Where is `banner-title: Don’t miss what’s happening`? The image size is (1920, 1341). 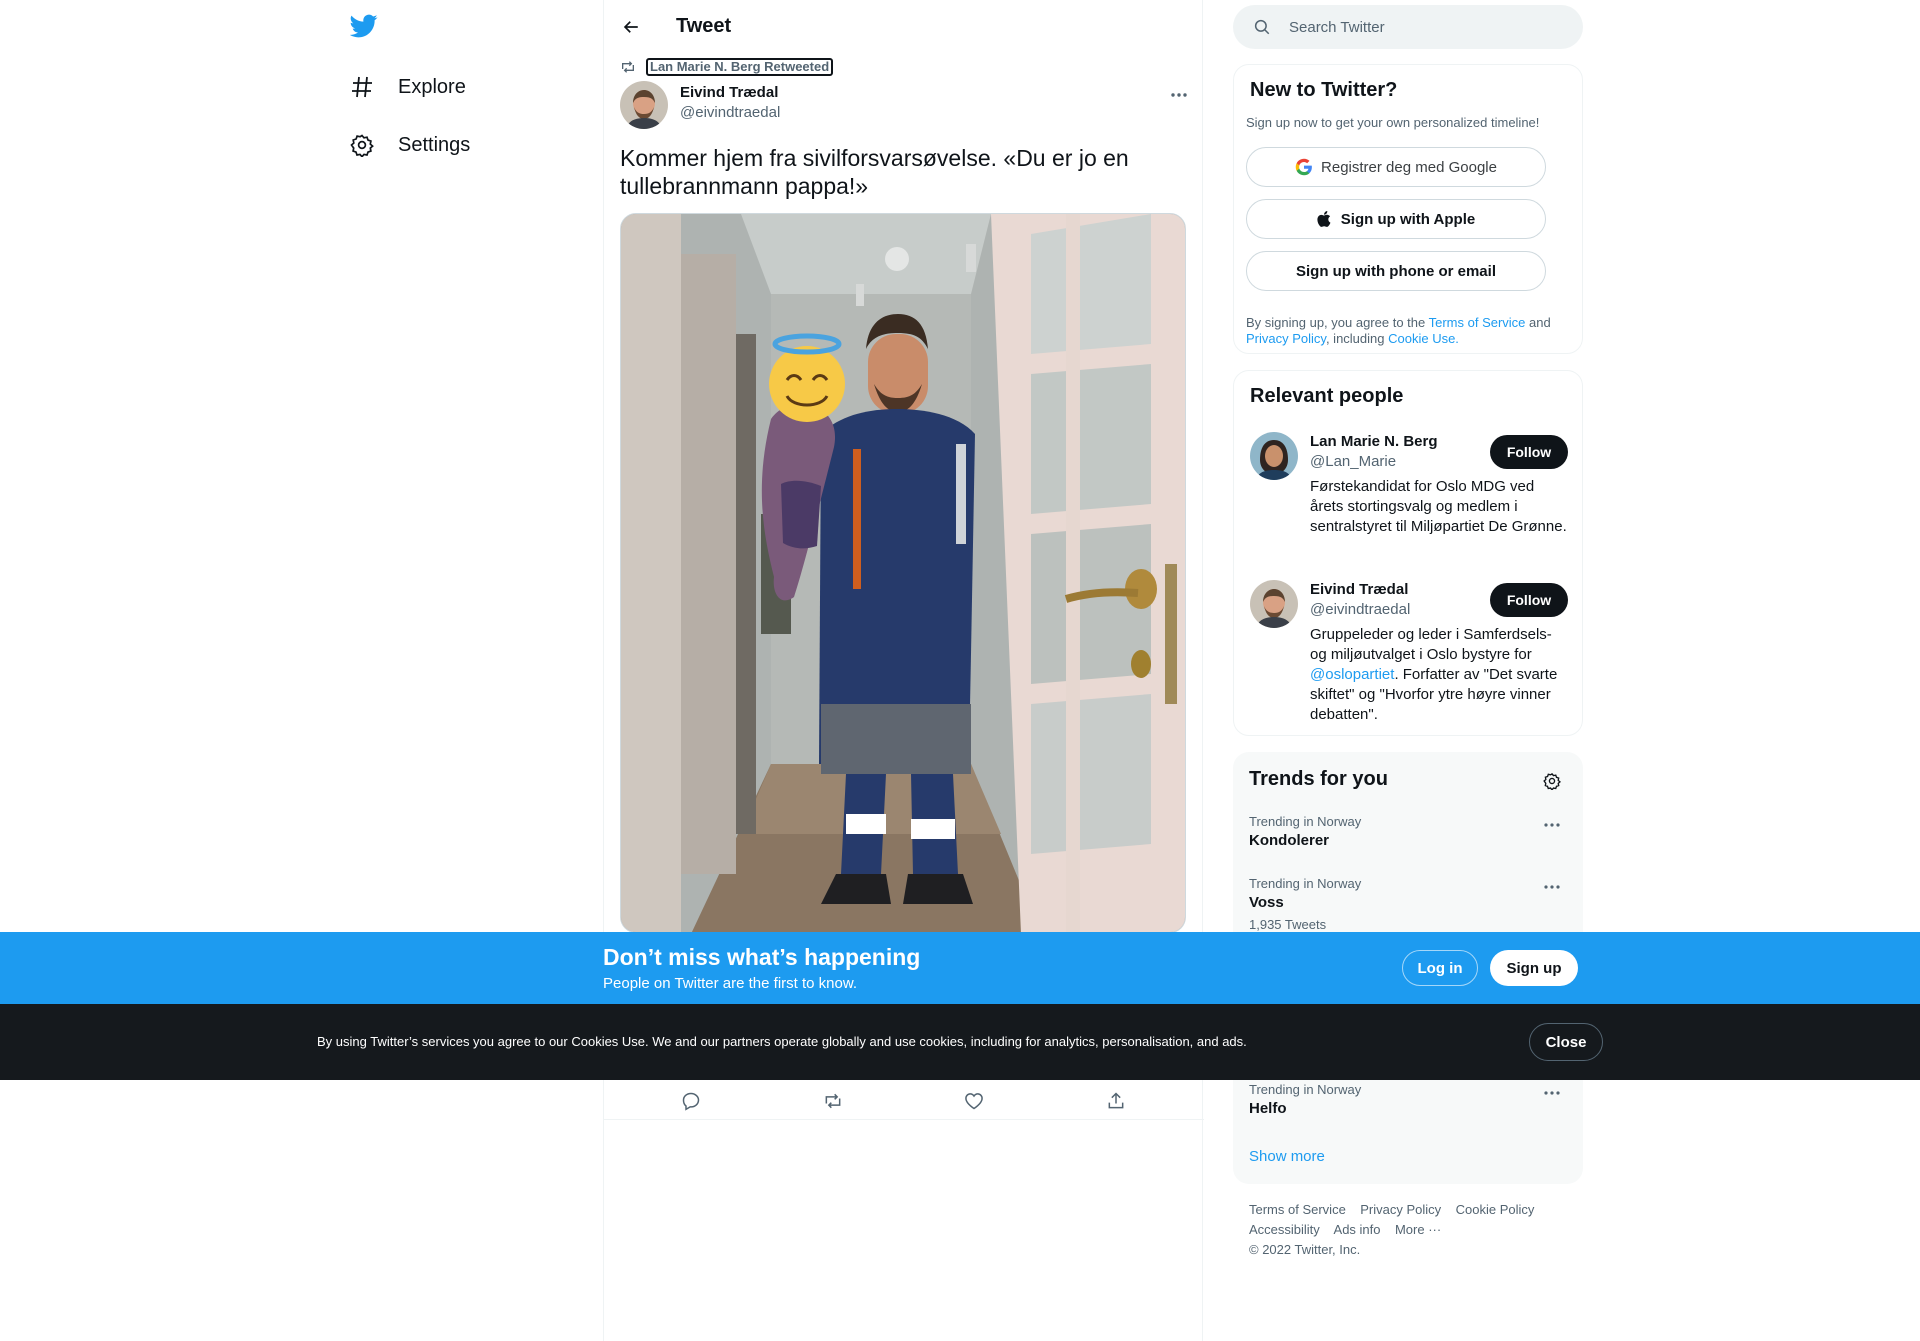
banner-title: Don’t miss what’s happening is located at coordinates (762, 957).